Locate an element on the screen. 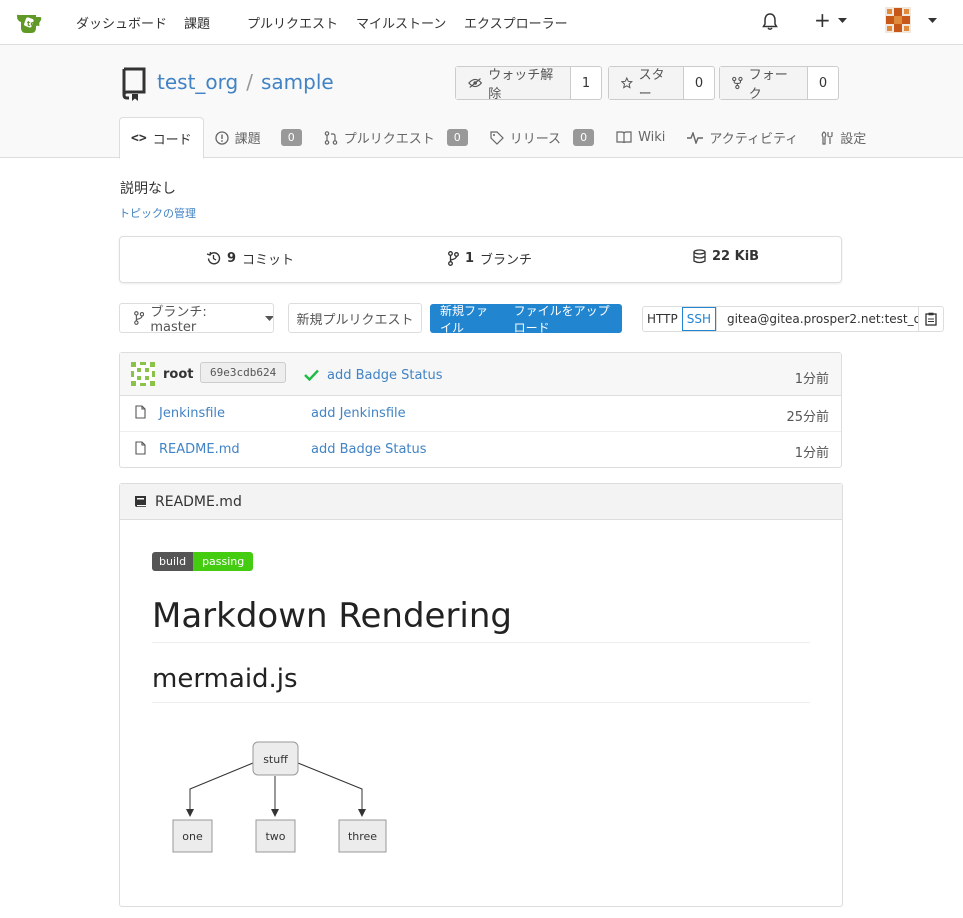  branches-stat: 1 ブランチ is located at coordinates (490, 258).